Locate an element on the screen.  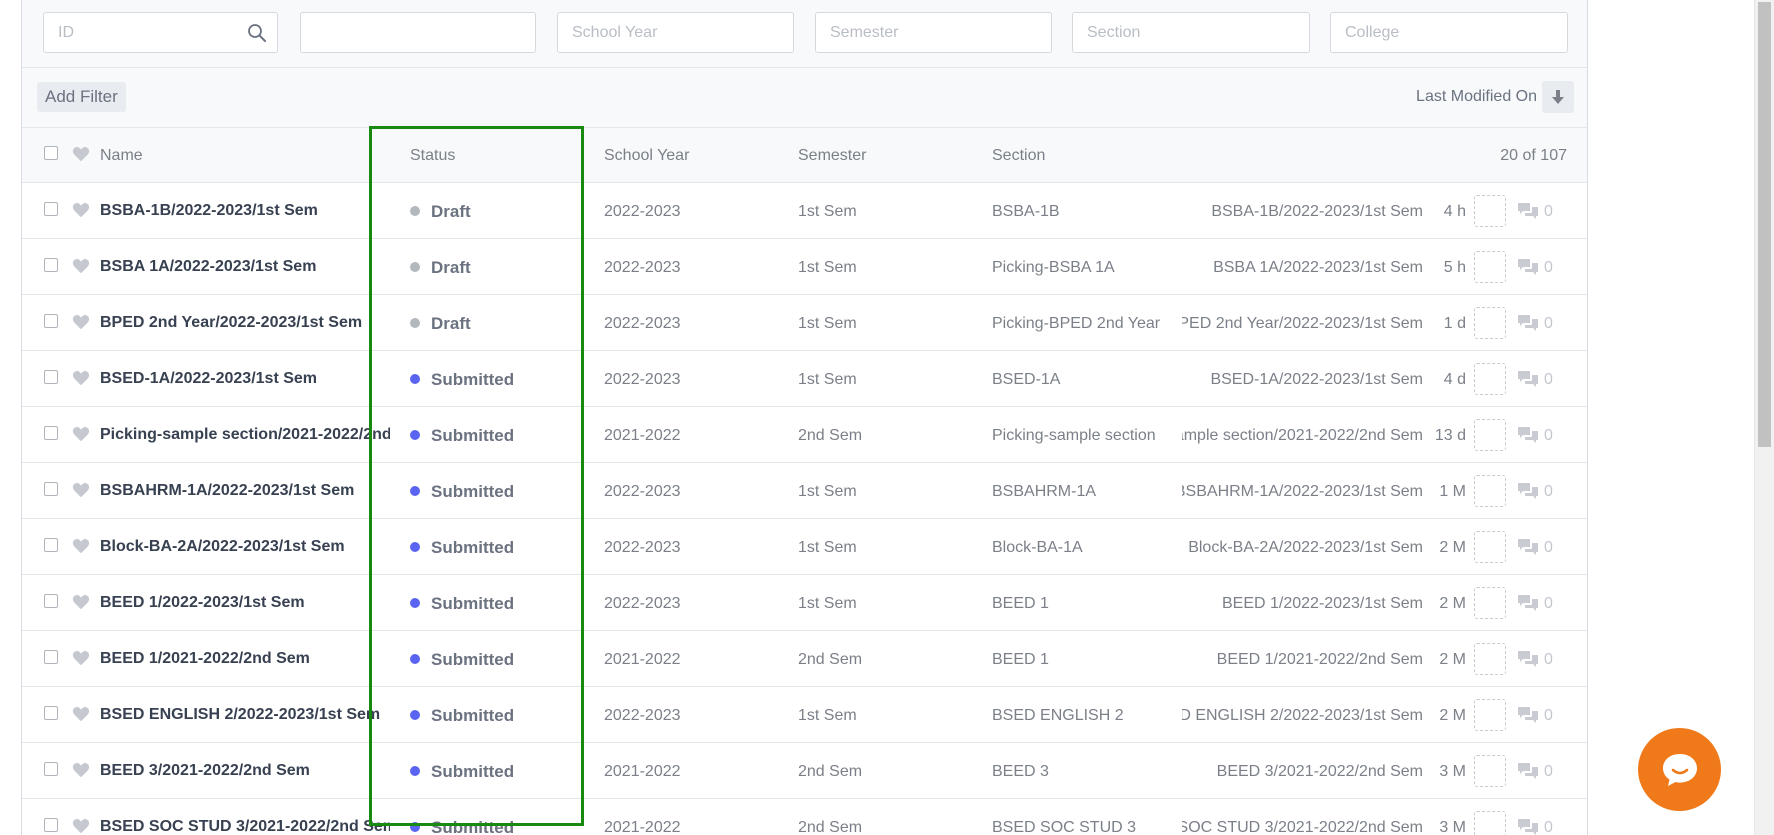
column-header-semester: Semester is located at coordinates (832, 156).